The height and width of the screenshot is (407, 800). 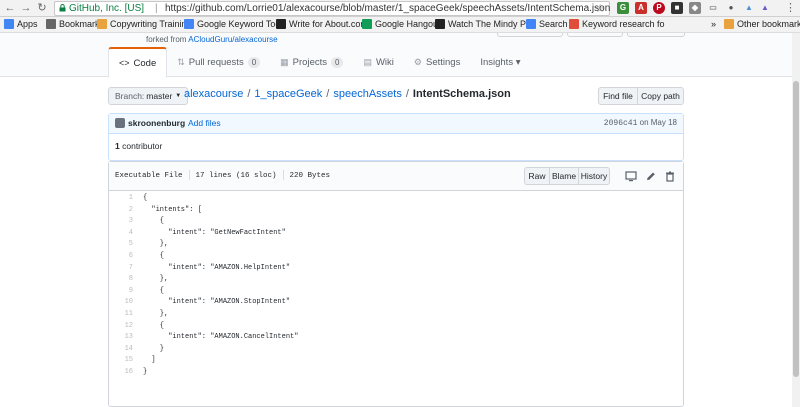 What do you see at coordinates (121, 302) in the screenshot?
I see `line-number: 10` at bounding box center [121, 302].